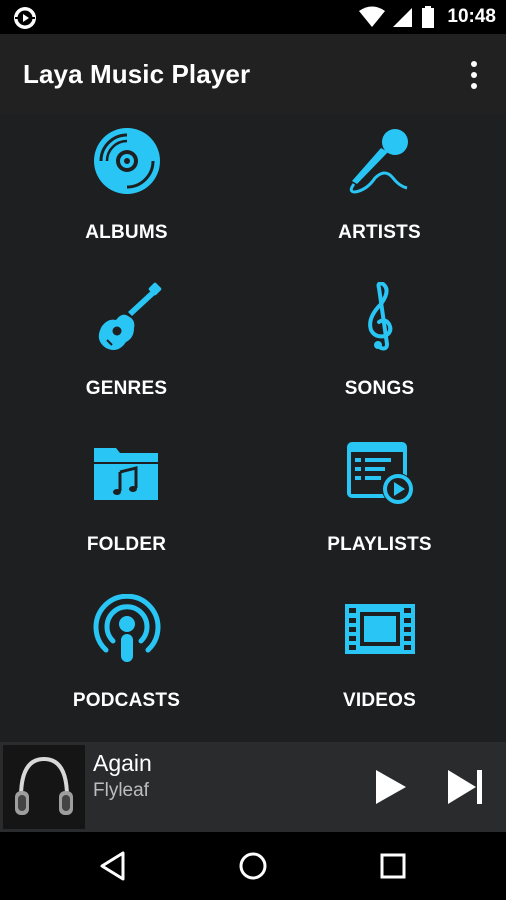 The width and height of the screenshot is (506, 900). I want to click on albums-label: ALBUMS, so click(126, 232).